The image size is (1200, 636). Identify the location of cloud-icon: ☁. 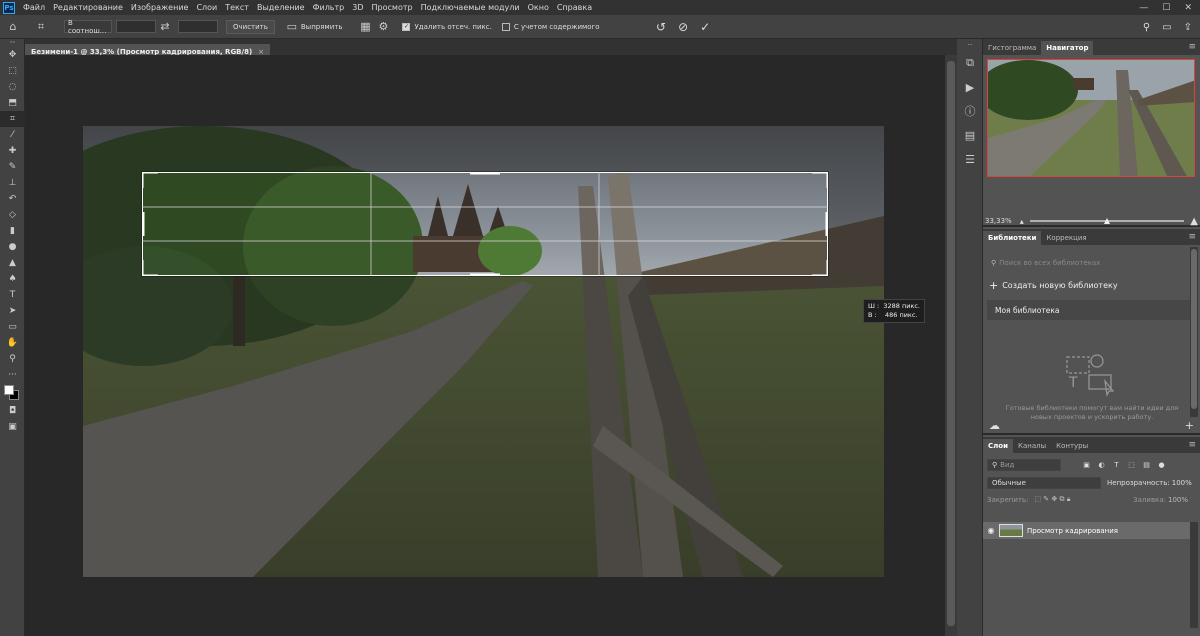
(994, 425).